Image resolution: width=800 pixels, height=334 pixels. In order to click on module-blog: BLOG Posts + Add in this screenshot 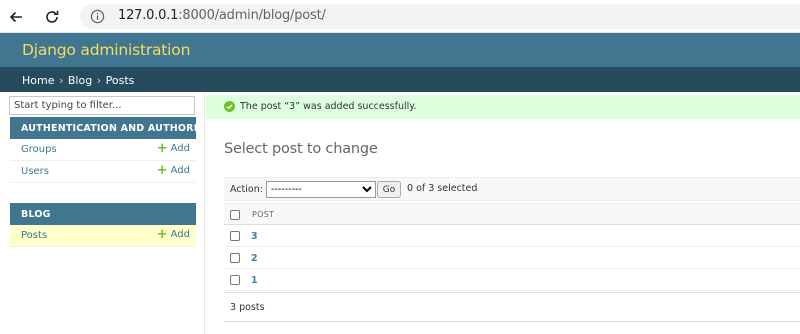, I will do `click(103, 225)`.